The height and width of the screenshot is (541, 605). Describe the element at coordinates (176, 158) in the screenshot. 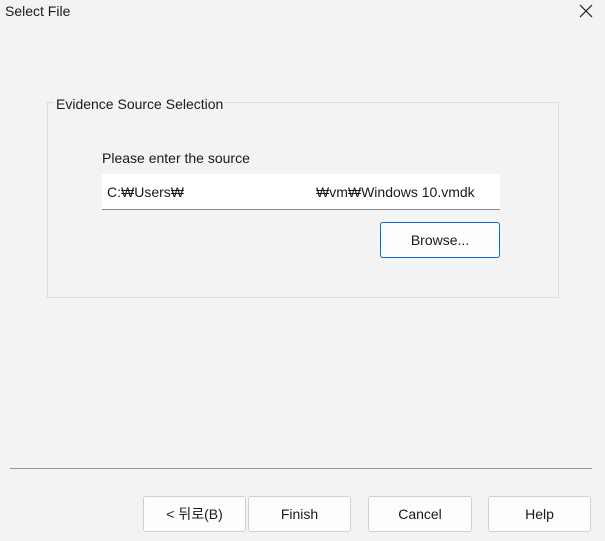

I see `source-label: Please enter the source` at that location.